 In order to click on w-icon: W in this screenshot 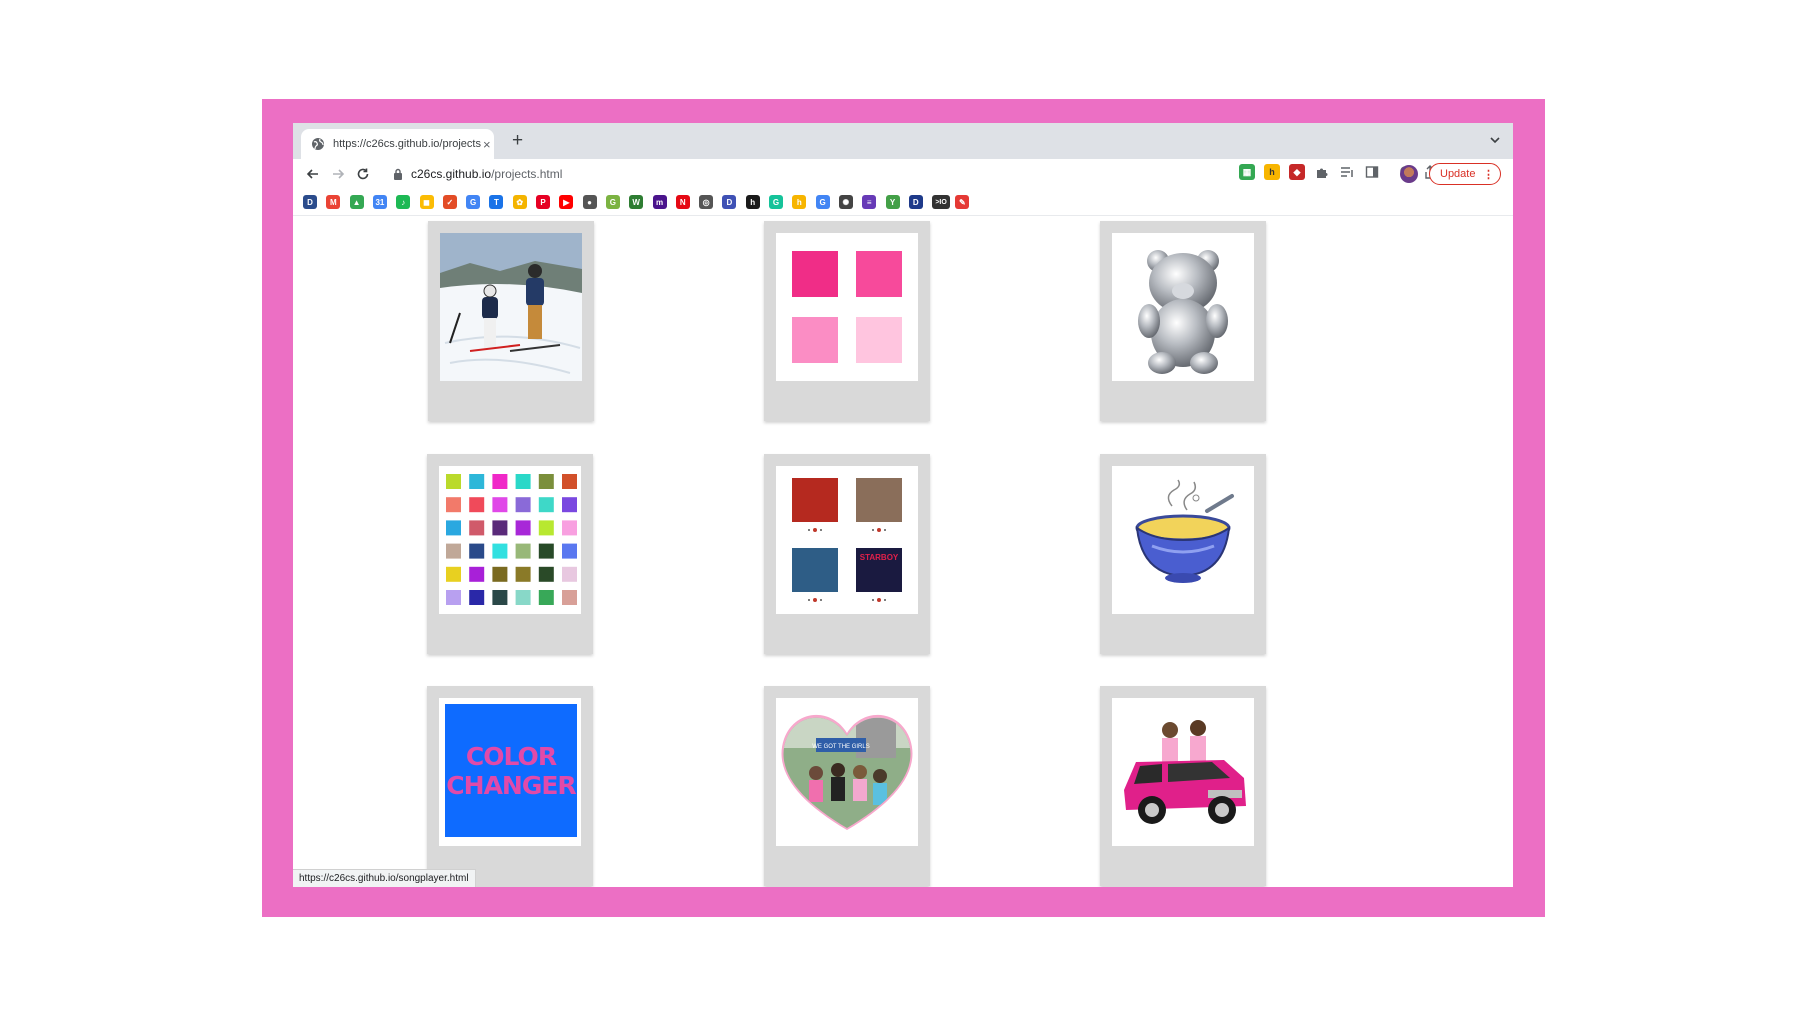, I will do `click(636, 202)`.